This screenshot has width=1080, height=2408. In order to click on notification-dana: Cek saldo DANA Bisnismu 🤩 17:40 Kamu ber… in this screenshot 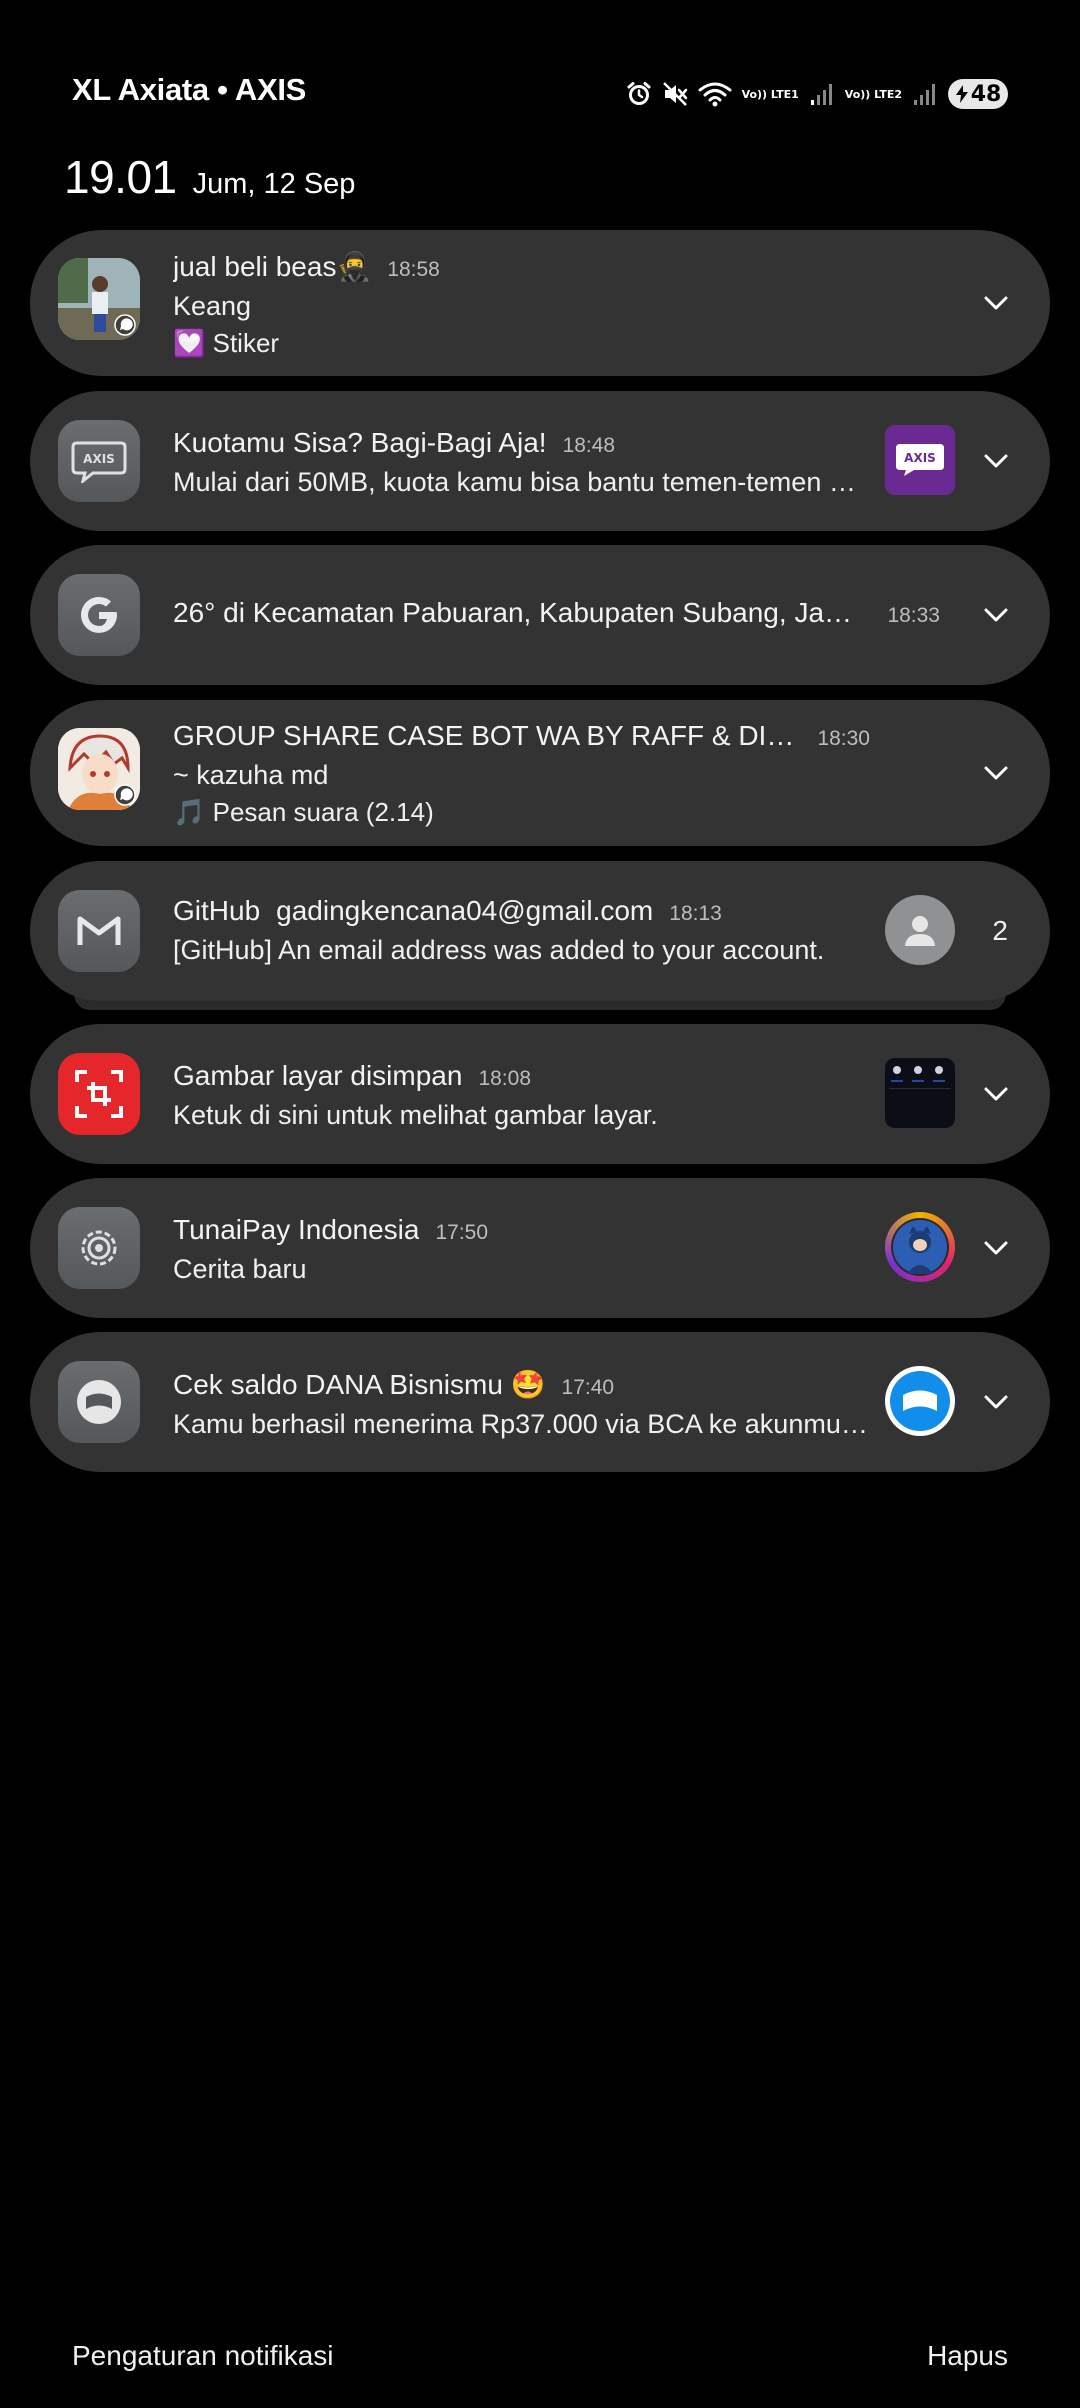, I will do `click(540, 1402)`.